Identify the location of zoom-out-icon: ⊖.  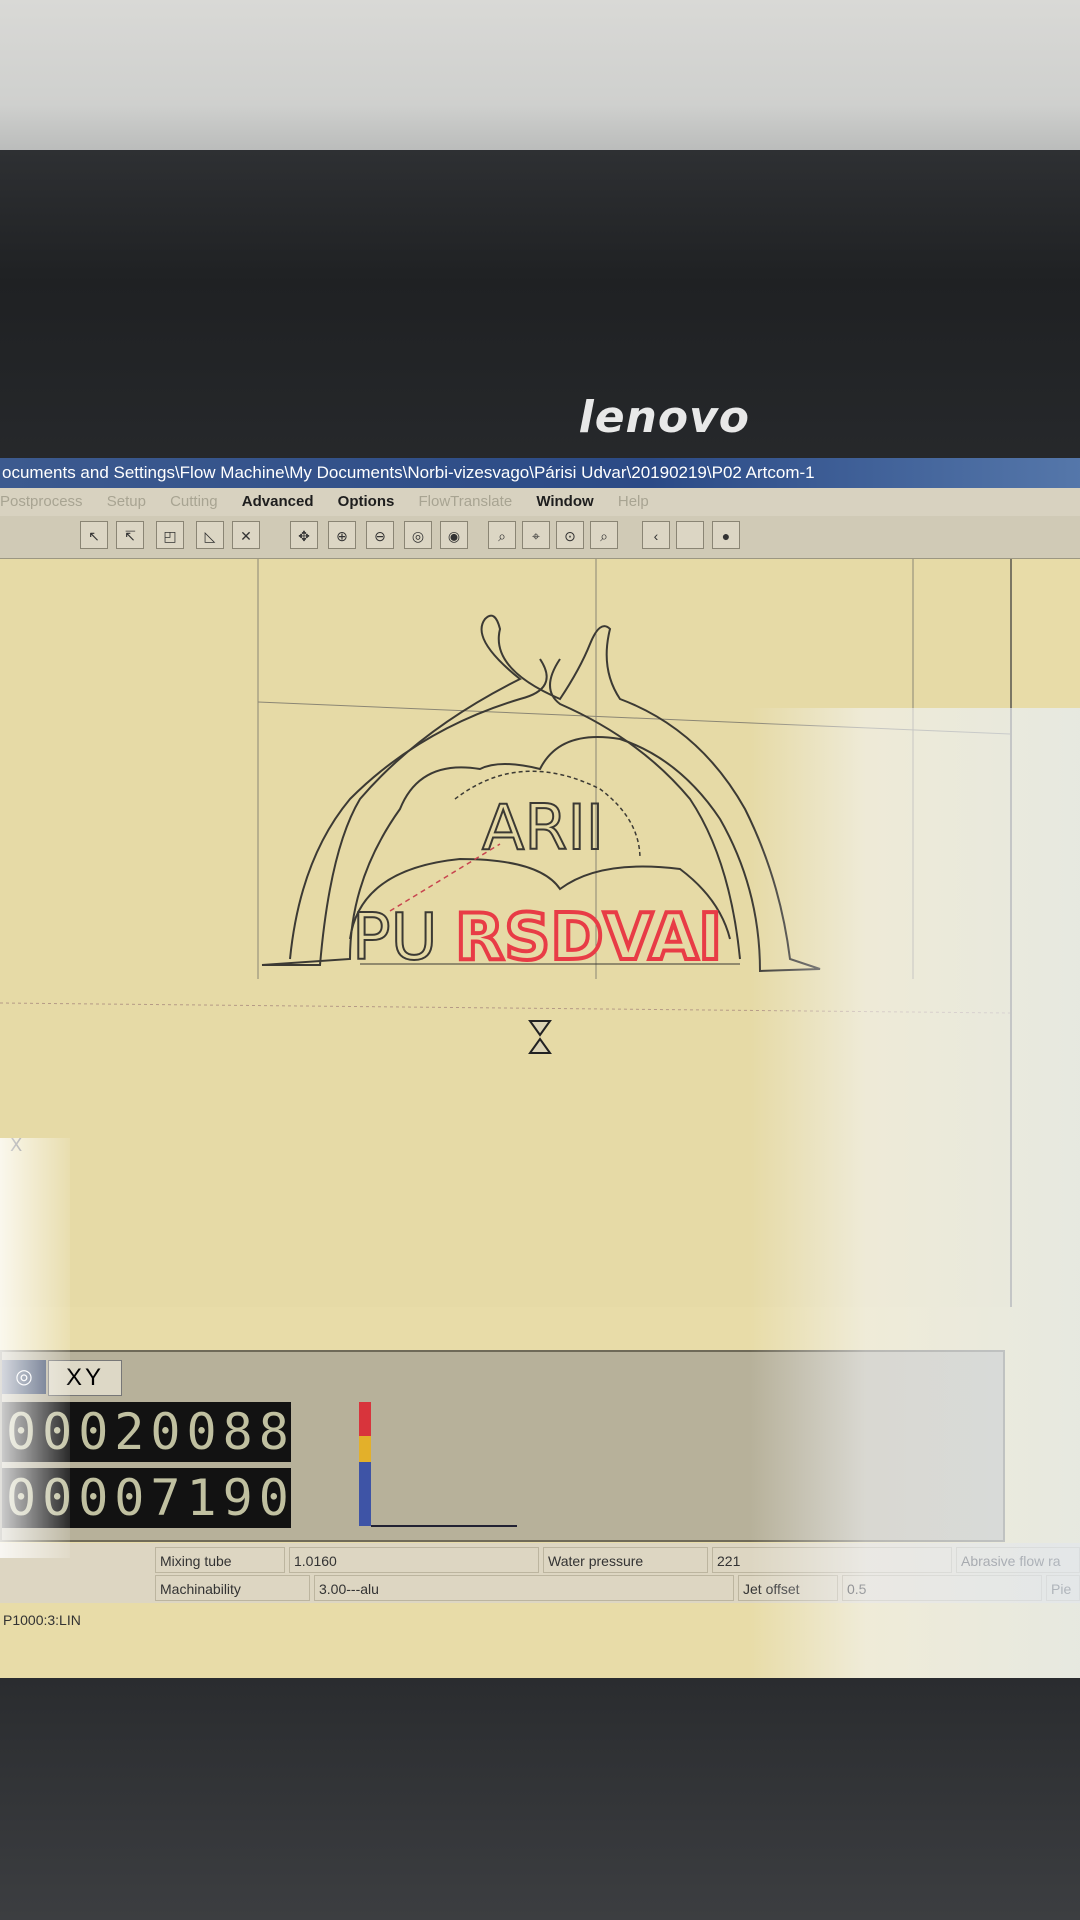
(380, 535).